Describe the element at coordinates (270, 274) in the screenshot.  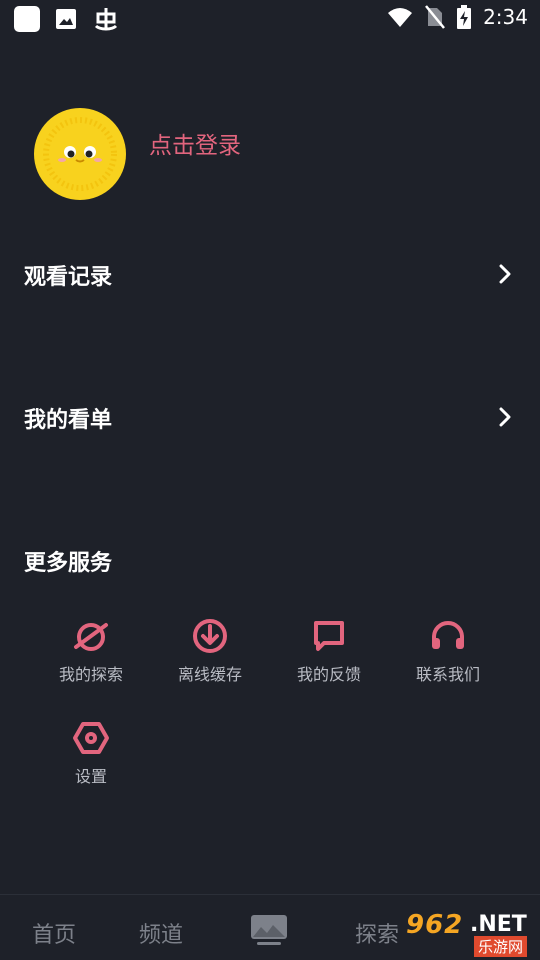
I see `watch-history-row: 观看记录` at that location.